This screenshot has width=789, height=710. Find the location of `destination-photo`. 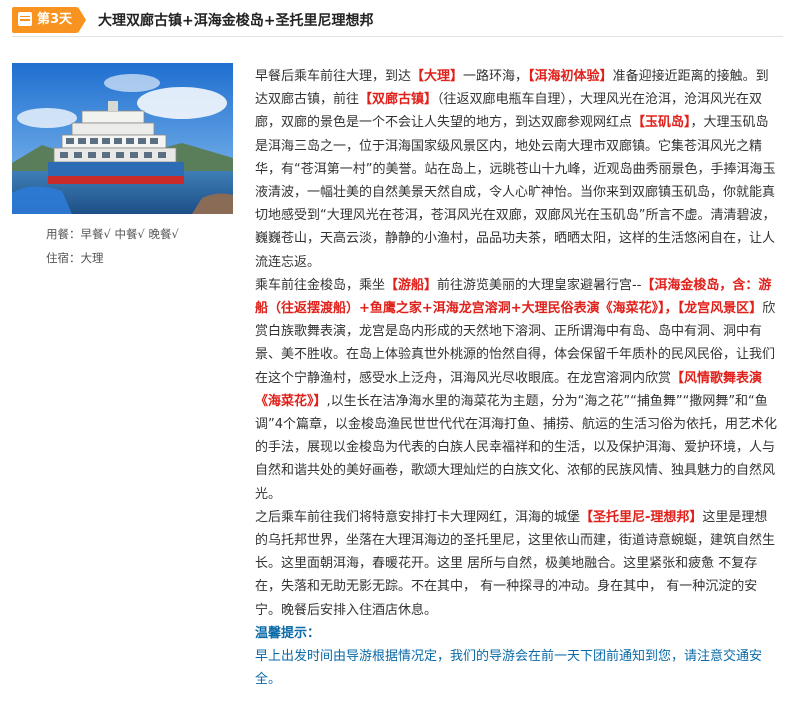

destination-photo is located at coordinates (122, 138).